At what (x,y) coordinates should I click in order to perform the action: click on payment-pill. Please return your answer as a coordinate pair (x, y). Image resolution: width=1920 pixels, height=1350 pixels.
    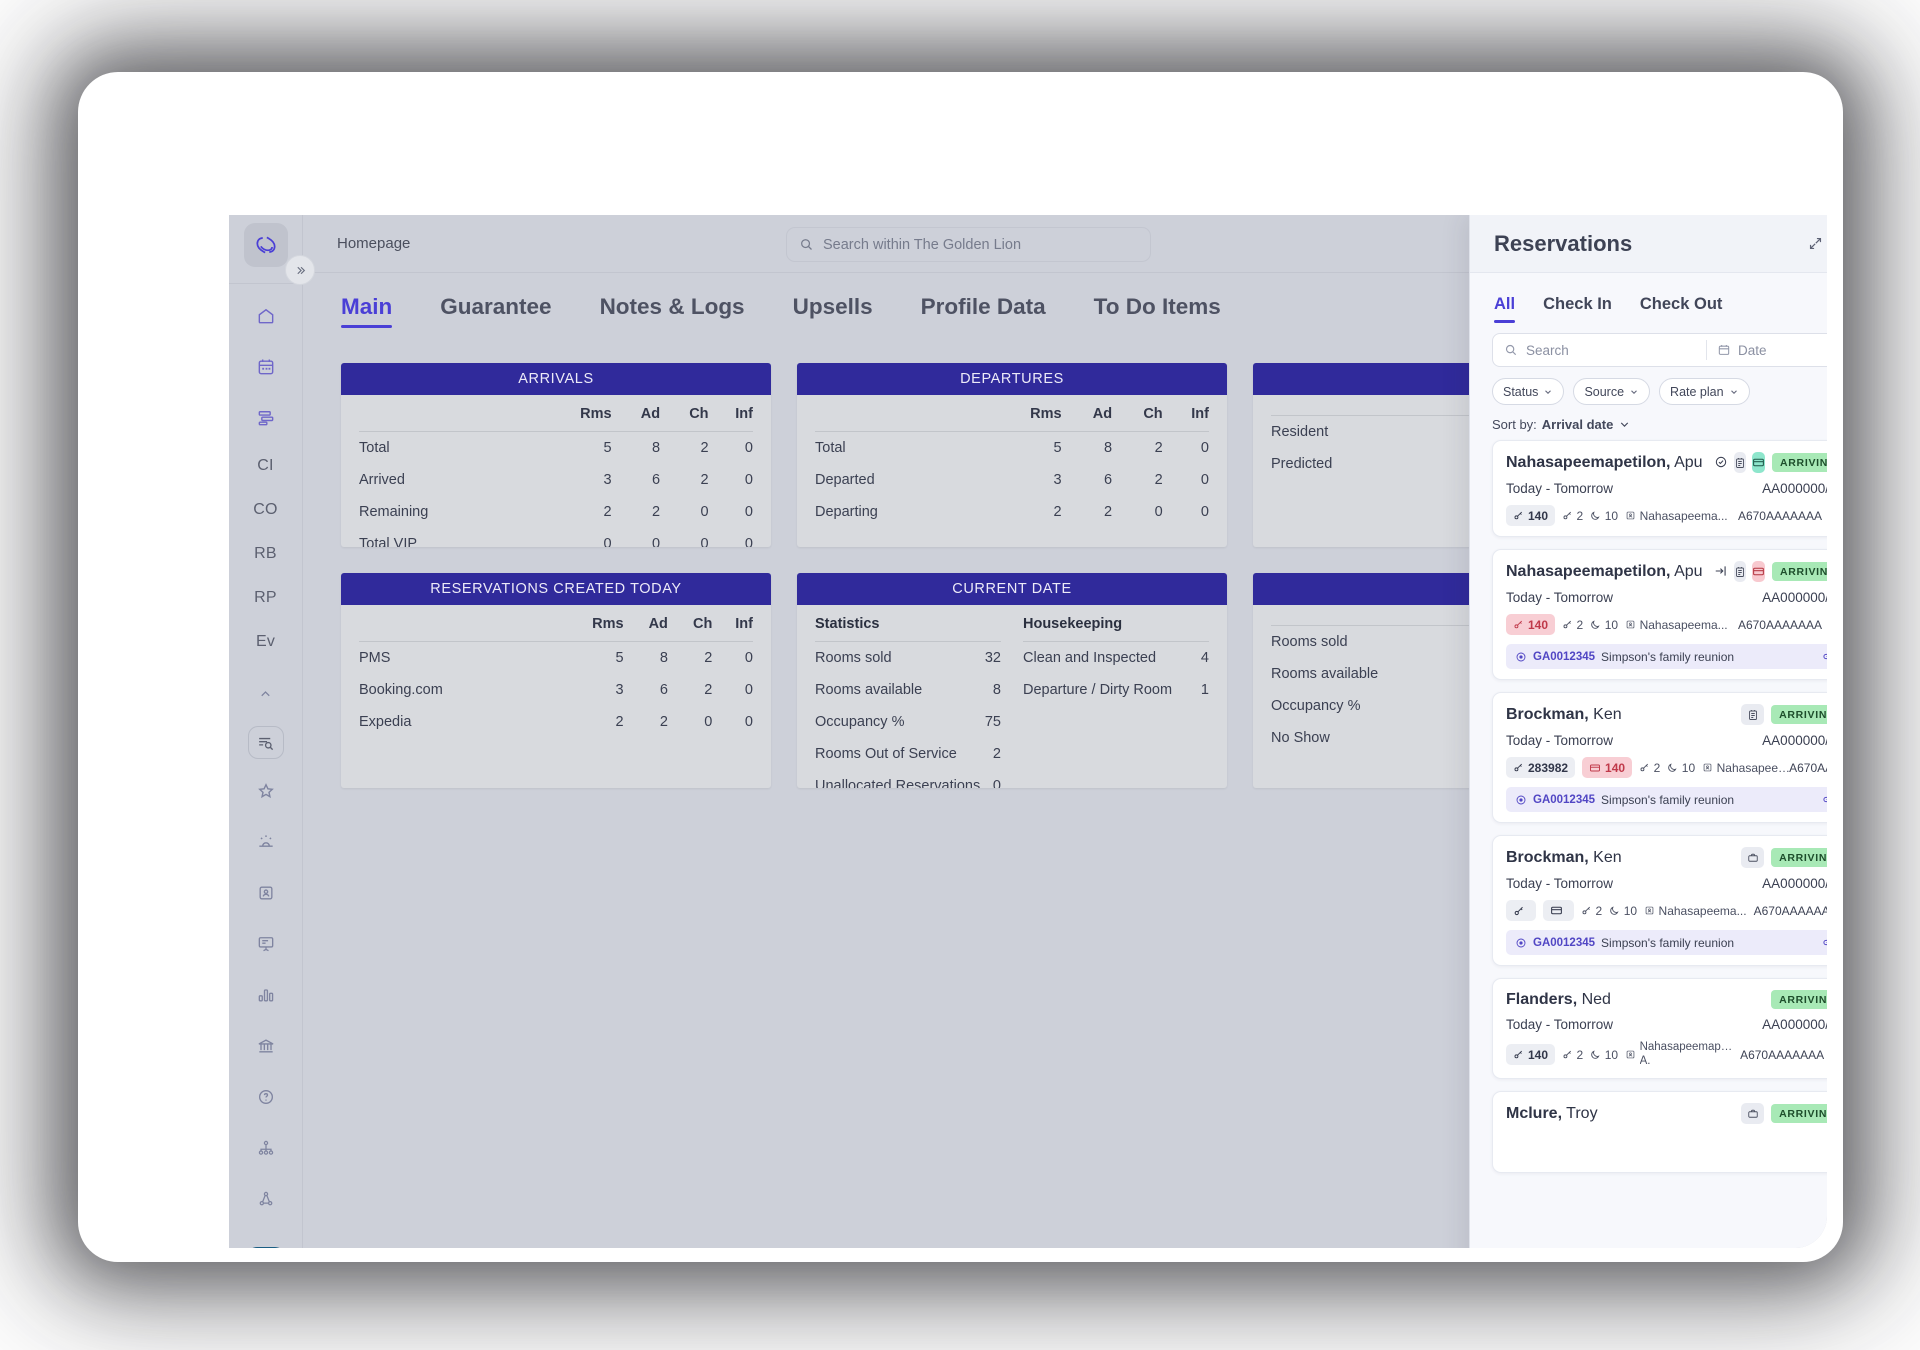
    Looking at the image, I should click on (1558, 910).